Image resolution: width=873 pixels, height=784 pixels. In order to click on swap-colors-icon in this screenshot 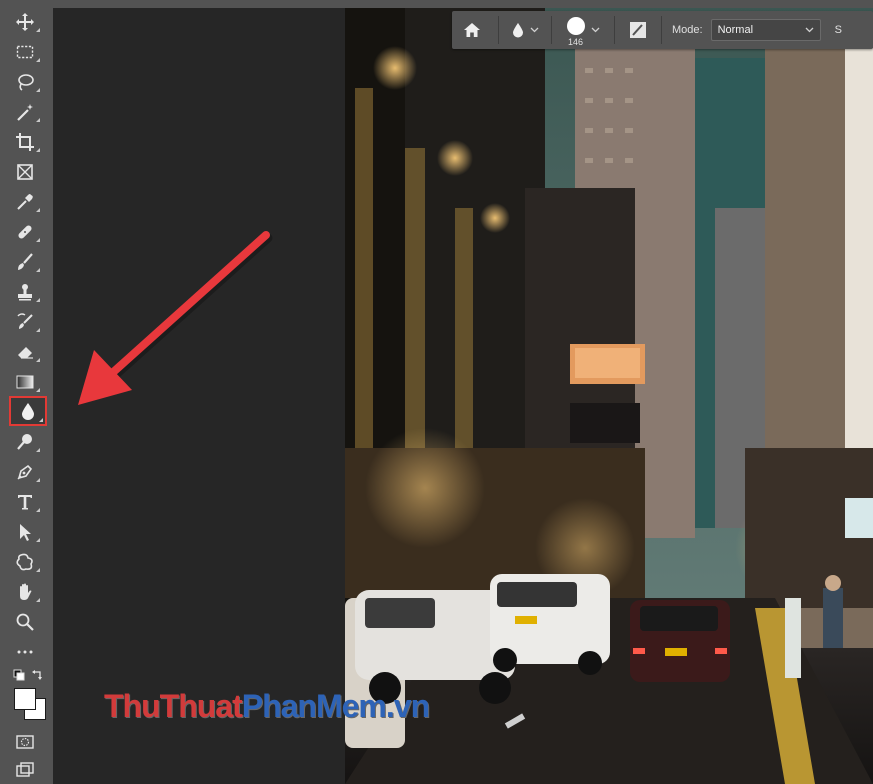, I will do `click(37, 675)`.